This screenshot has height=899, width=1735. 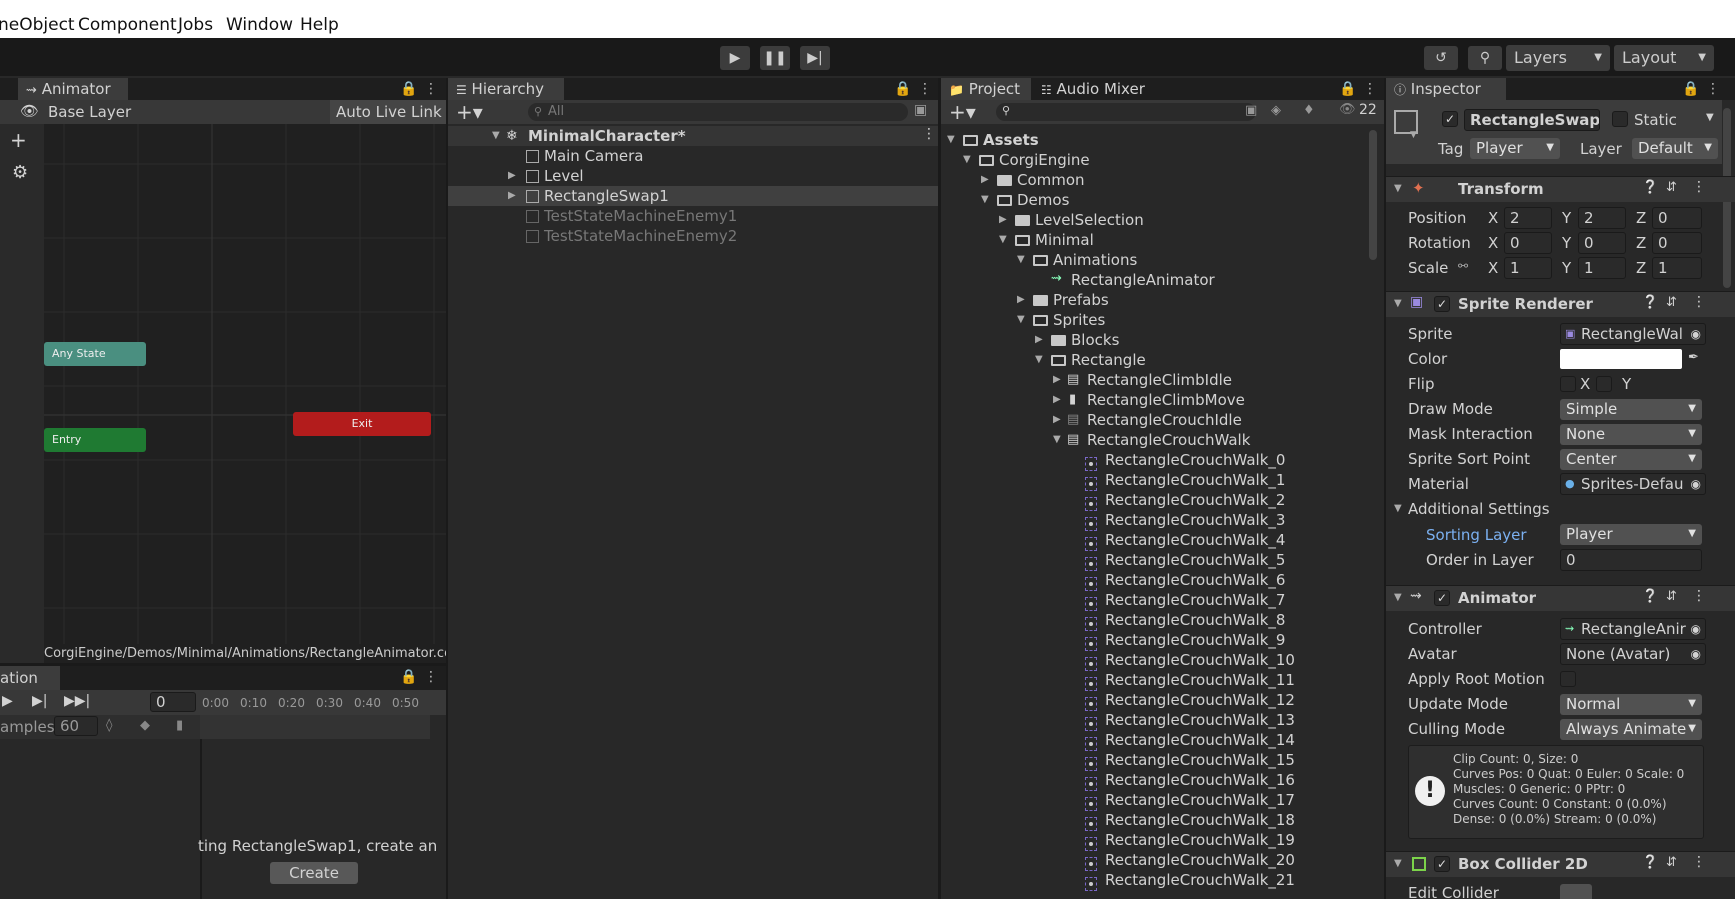 What do you see at coordinates (1155, 820) in the screenshot?
I see `list-item: RectangleCrouchWalk_18` at bounding box center [1155, 820].